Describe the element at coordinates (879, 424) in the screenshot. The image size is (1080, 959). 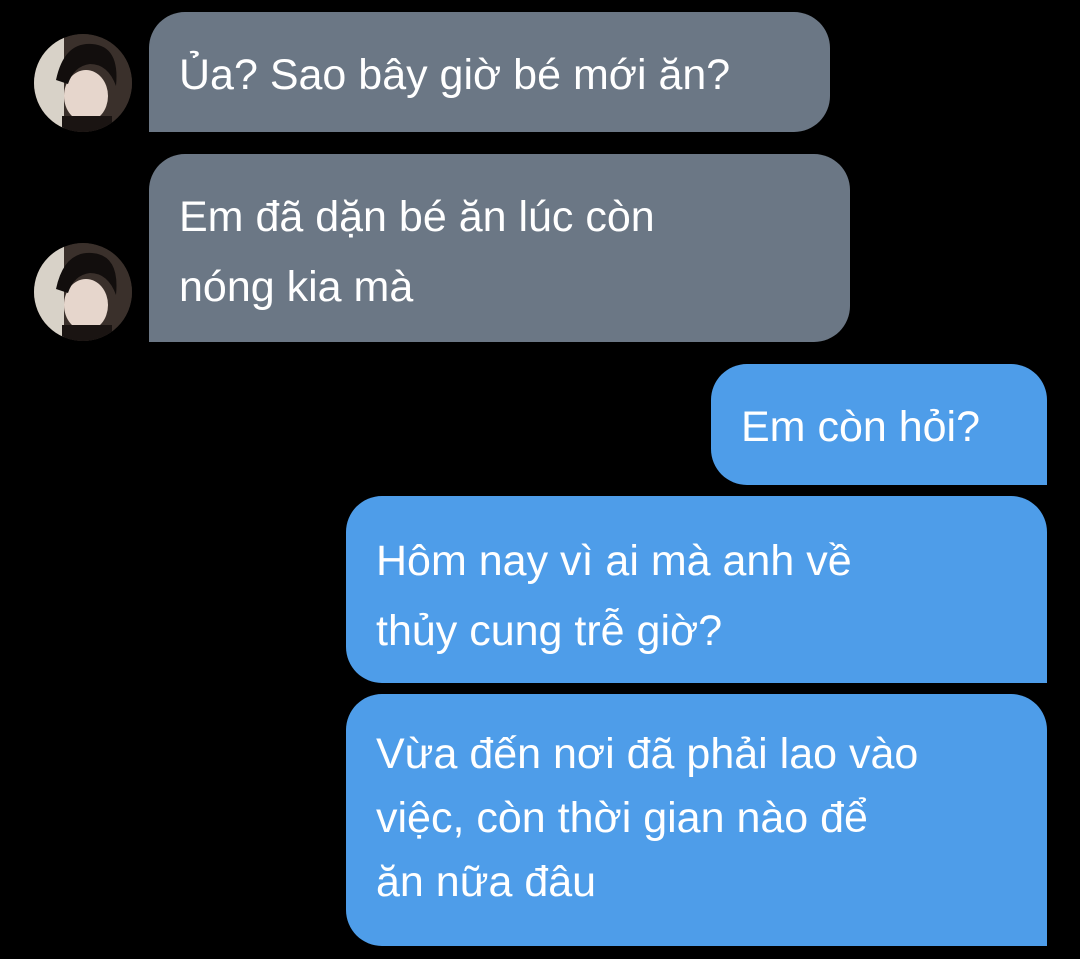
I see `message-bubble-outgoing: Em còn hỏi?` at that location.